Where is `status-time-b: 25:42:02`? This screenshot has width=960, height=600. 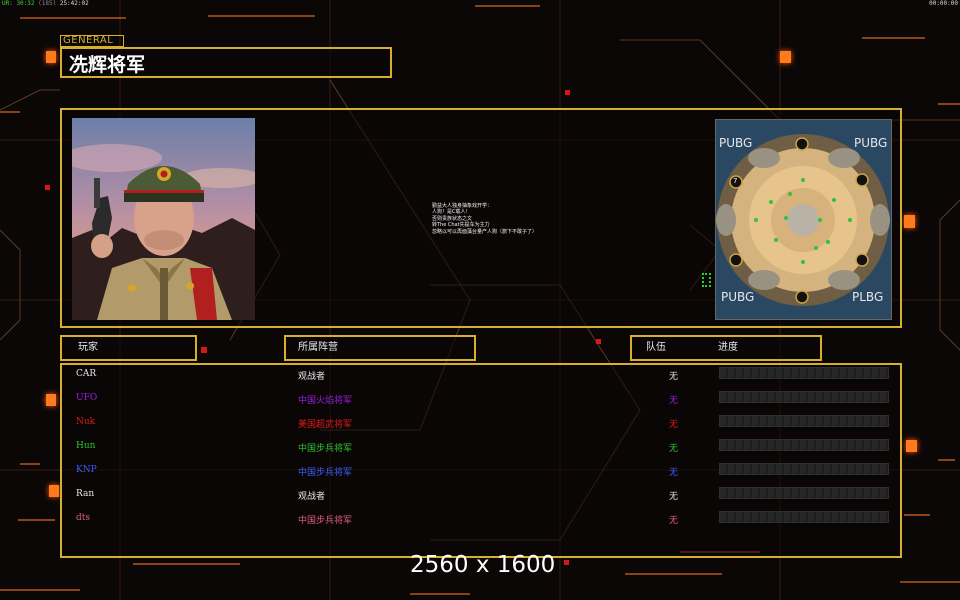 status-time-b: 25:42:02 is located at coordinates (74, 3).